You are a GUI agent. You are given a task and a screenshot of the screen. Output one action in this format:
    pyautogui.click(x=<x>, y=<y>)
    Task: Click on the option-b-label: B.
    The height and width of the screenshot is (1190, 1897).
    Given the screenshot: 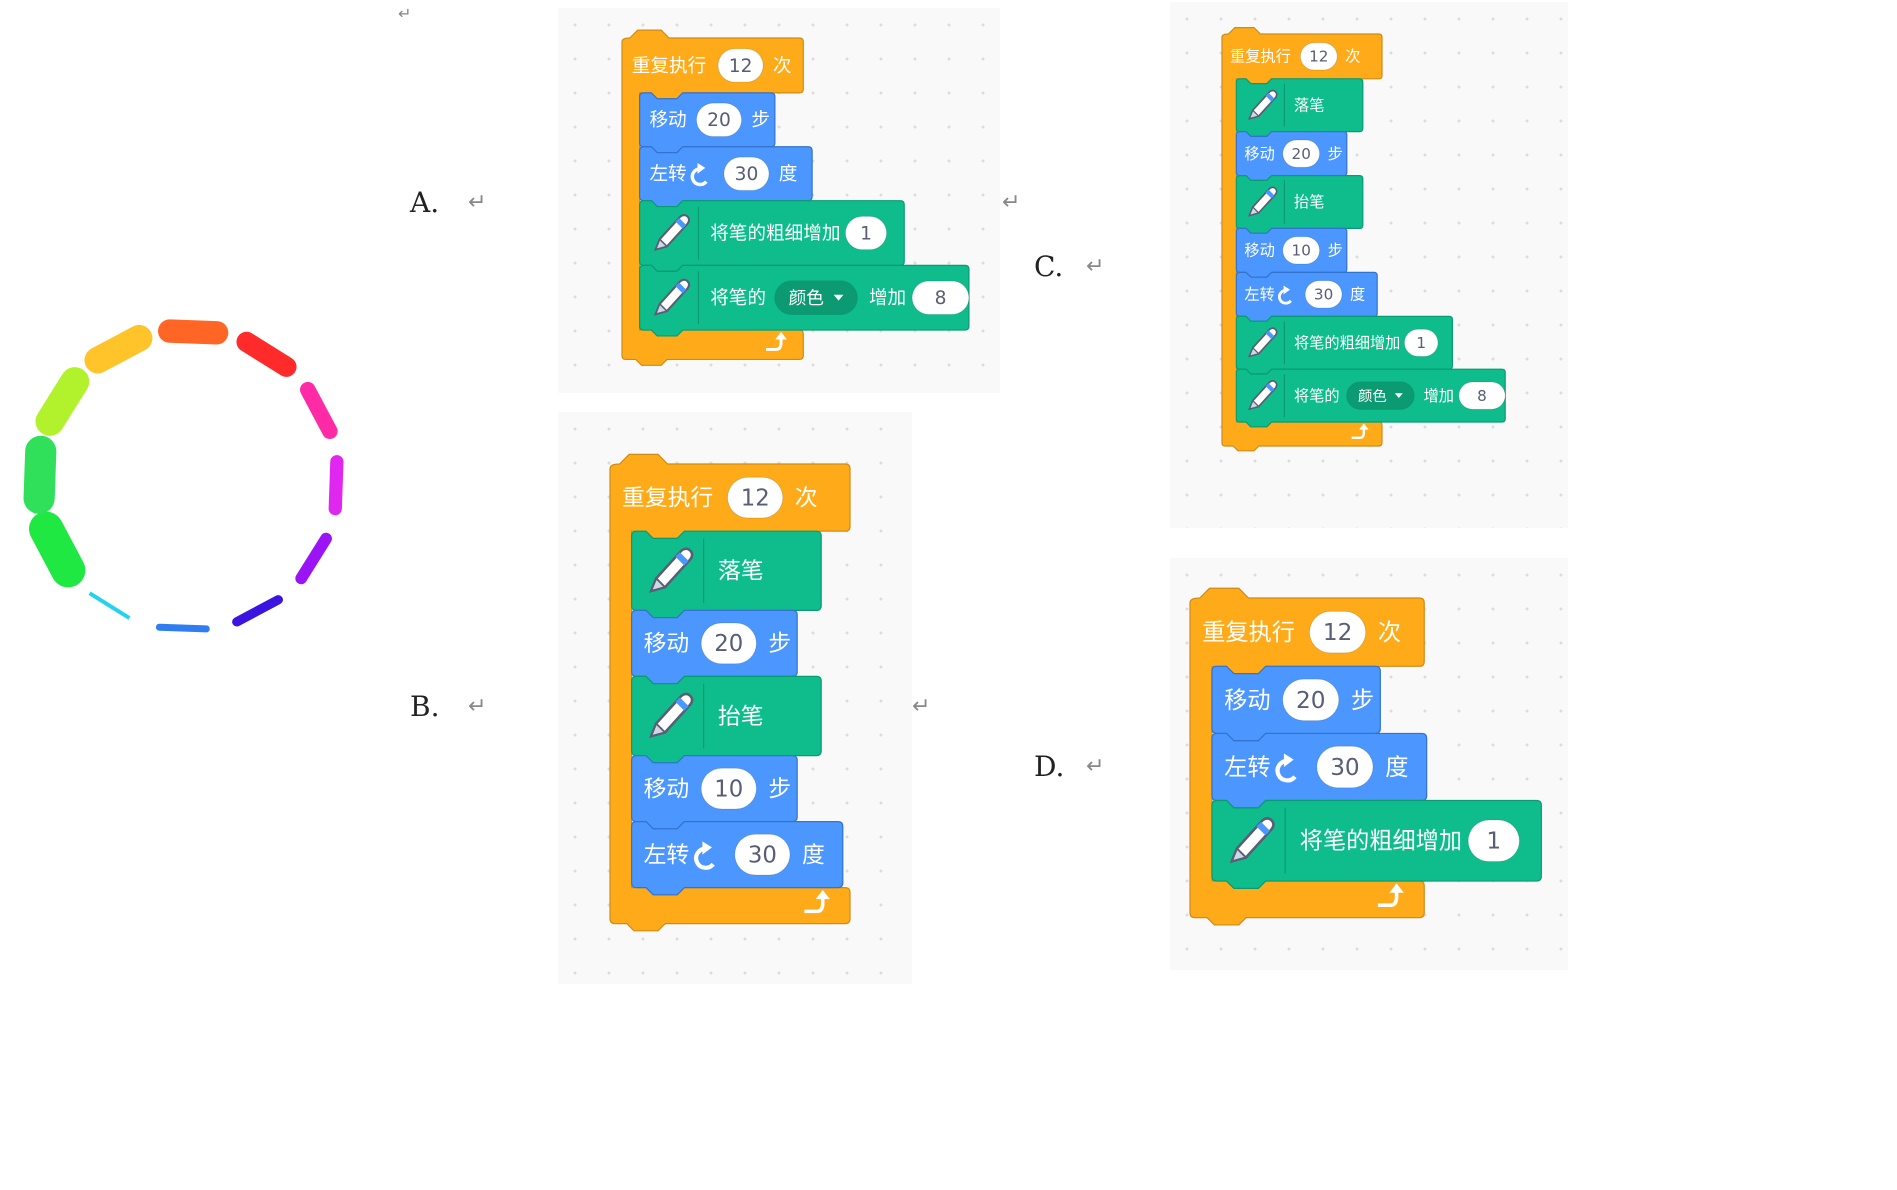 What is the action you would take?
    pyautogui.click(x=425, y=706)
    